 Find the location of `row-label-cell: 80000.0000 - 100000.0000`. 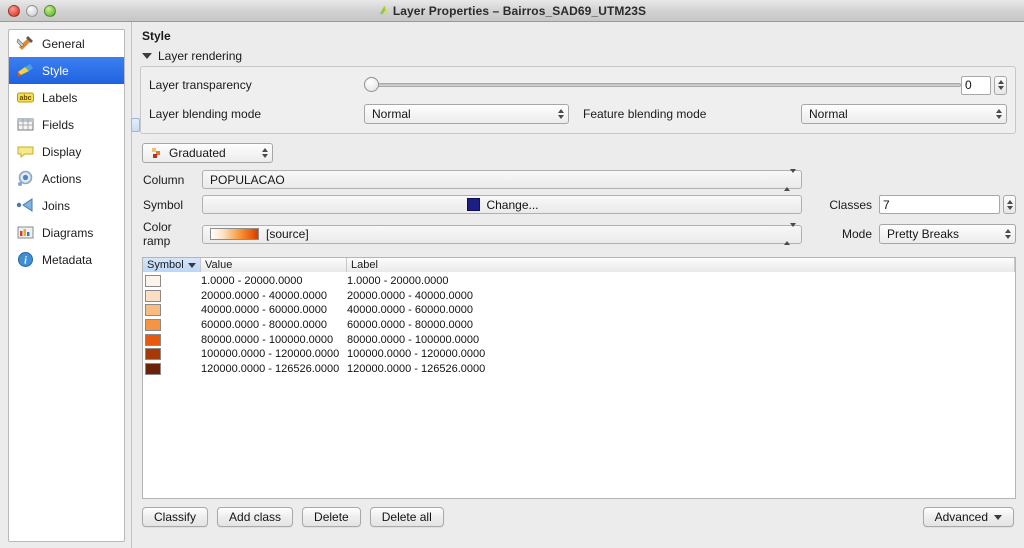

row-label-cell: 80000.0000 - 100000.0000 is located at coordinates (681, 340).